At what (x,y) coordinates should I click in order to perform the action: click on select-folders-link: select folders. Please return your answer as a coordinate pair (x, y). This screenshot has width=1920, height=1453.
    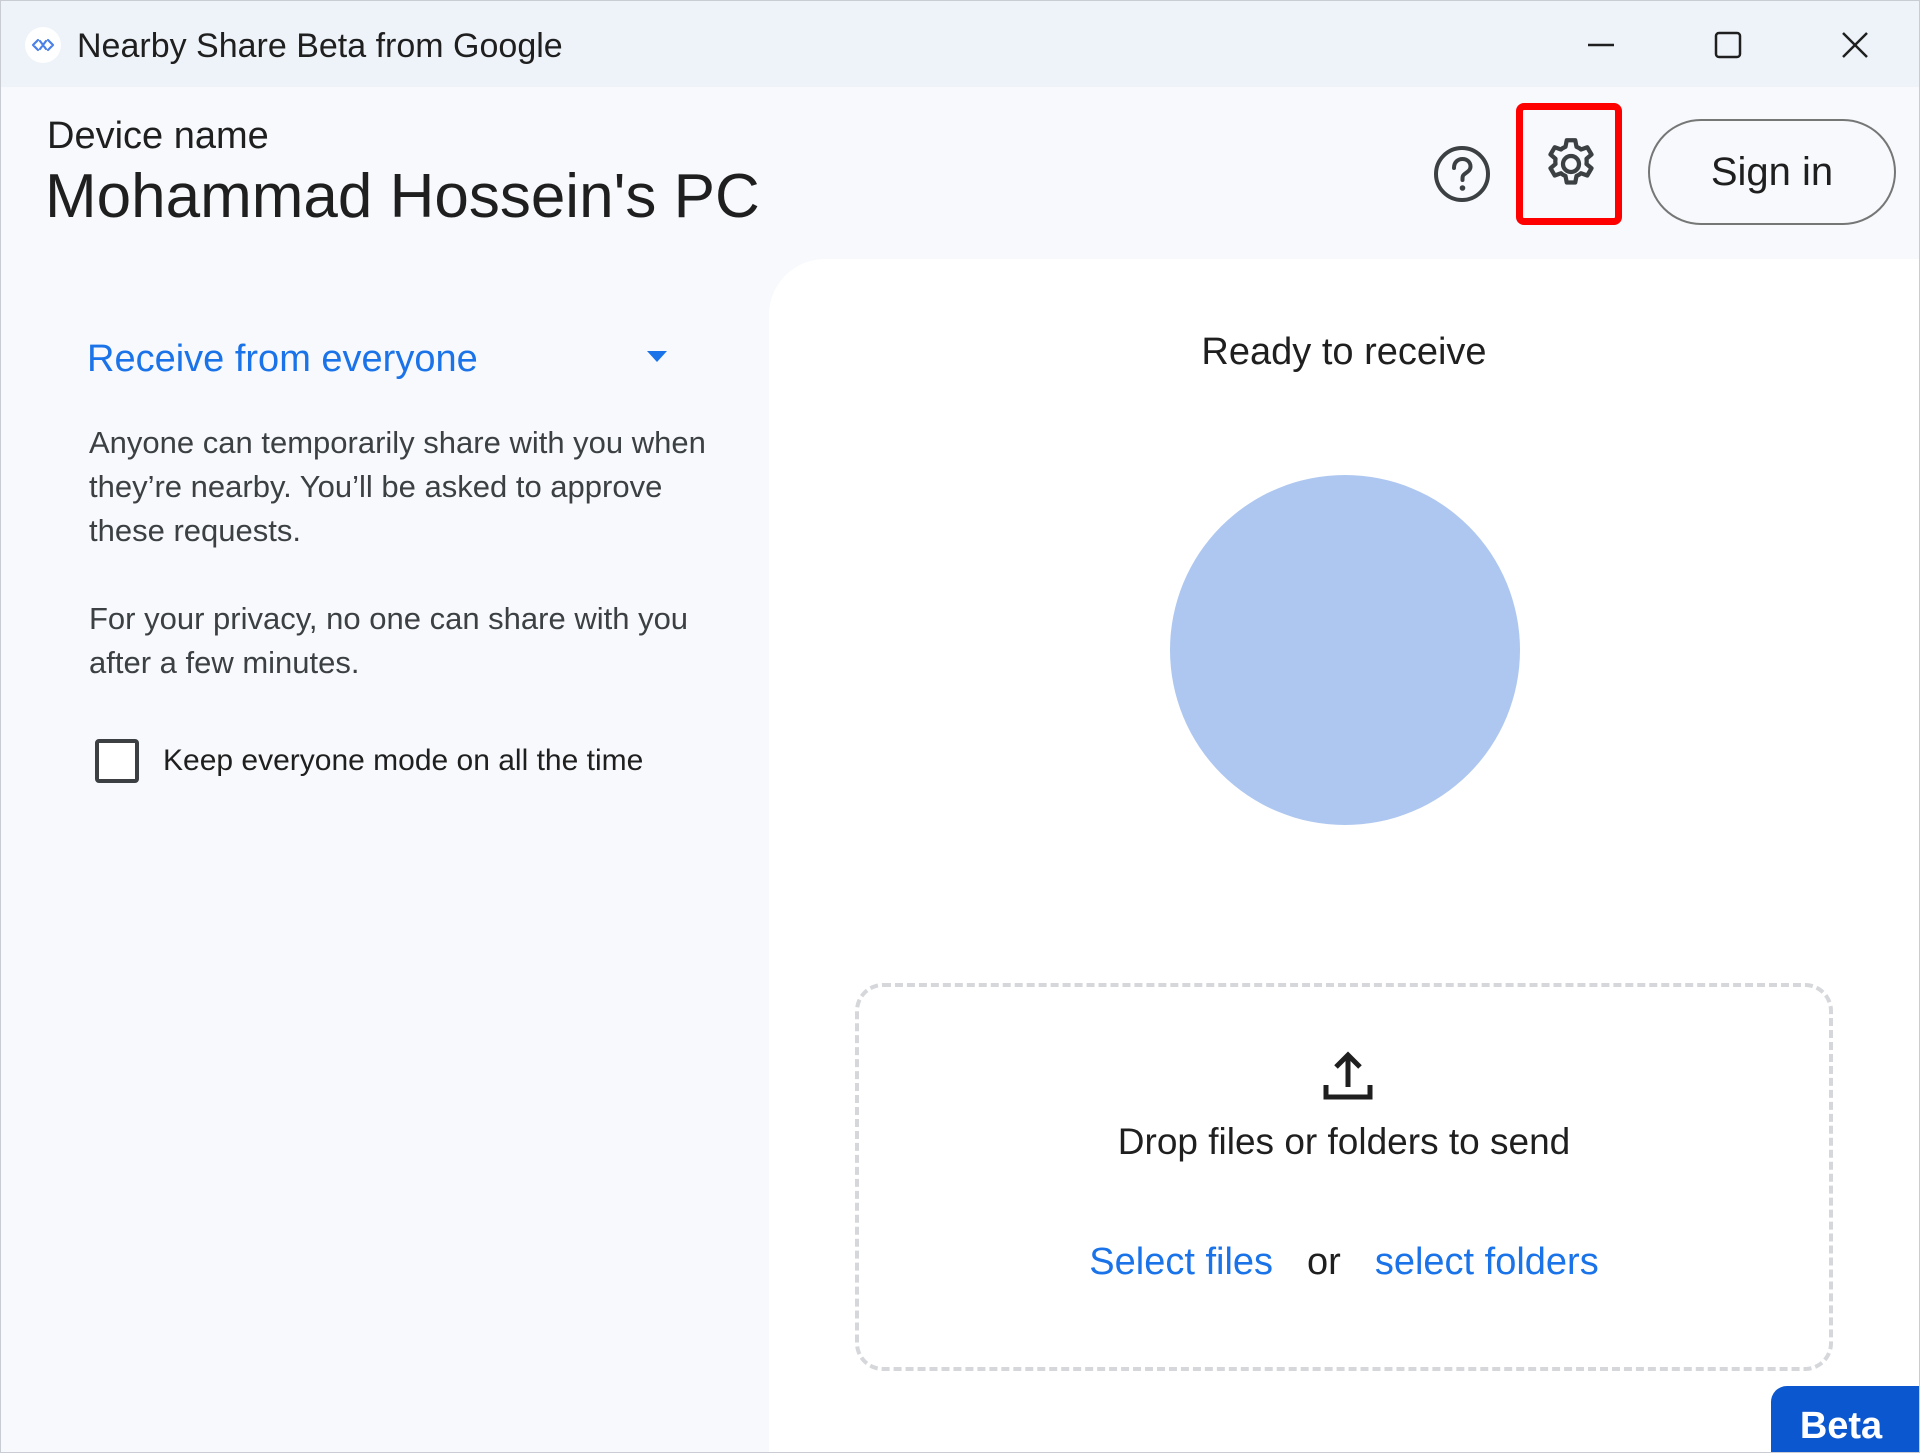
    Looking at the image, I should click on (1487, 1262).